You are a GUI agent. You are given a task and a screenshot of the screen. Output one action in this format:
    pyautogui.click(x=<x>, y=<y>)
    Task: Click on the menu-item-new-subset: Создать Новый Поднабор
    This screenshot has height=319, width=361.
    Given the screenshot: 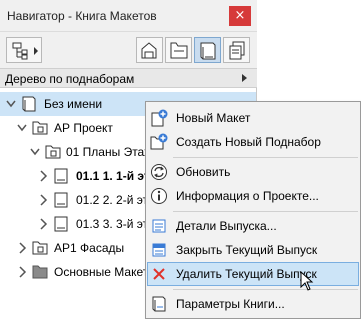 What is the action you would take?
    pyautogui.click(x=253, y=142)
    